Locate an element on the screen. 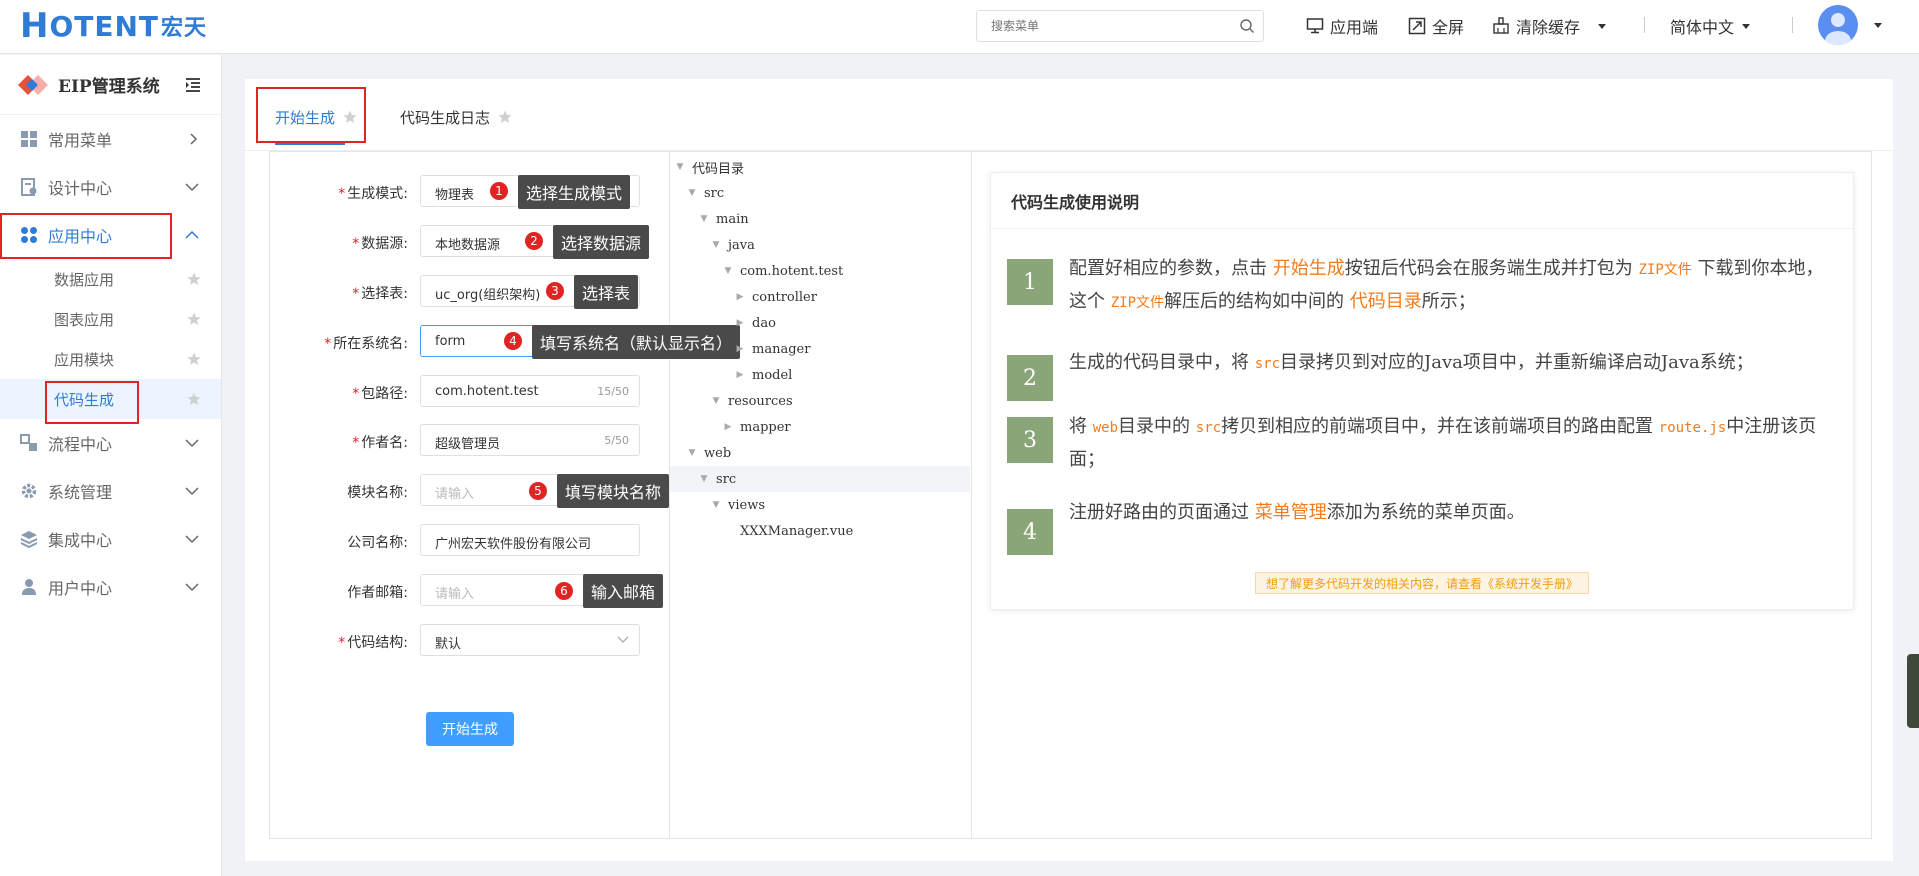 Image resolution: width=1919 pixels, height=876 pixels. tree-node: ▼ web is located at coordinates (709, 453).